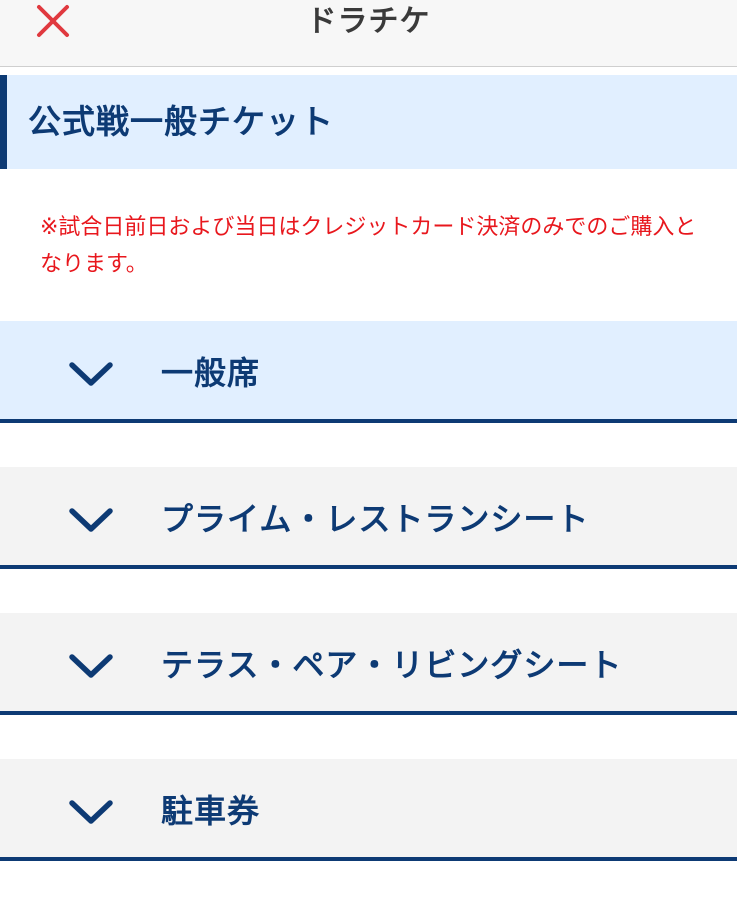  I want to click on accordion-item-label: 駐車券, so click(211, 811).